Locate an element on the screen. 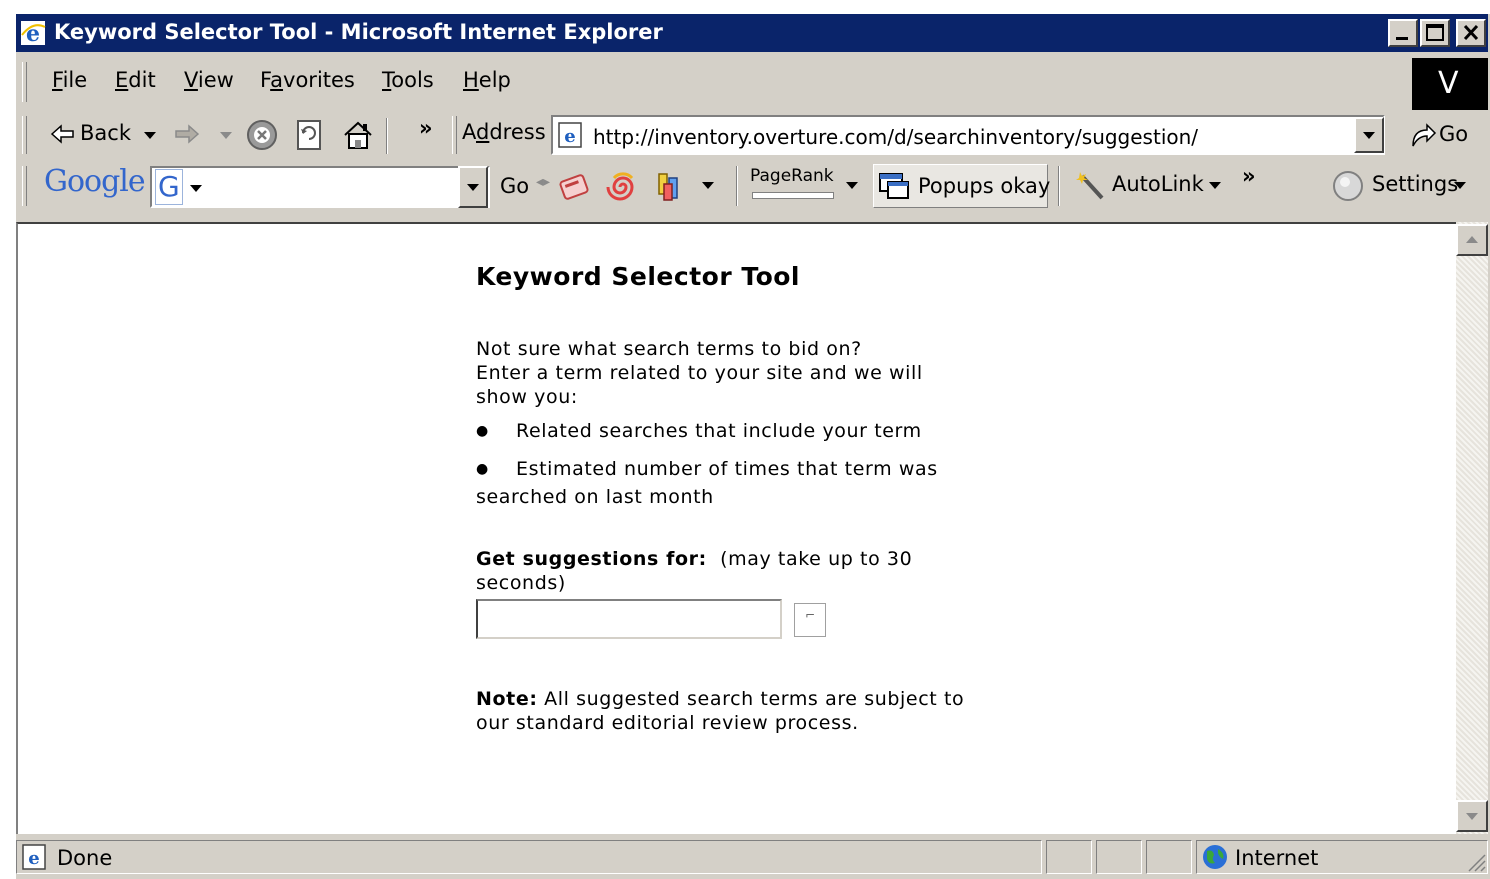  highlighter-icon is located at coordinates (671, 187).